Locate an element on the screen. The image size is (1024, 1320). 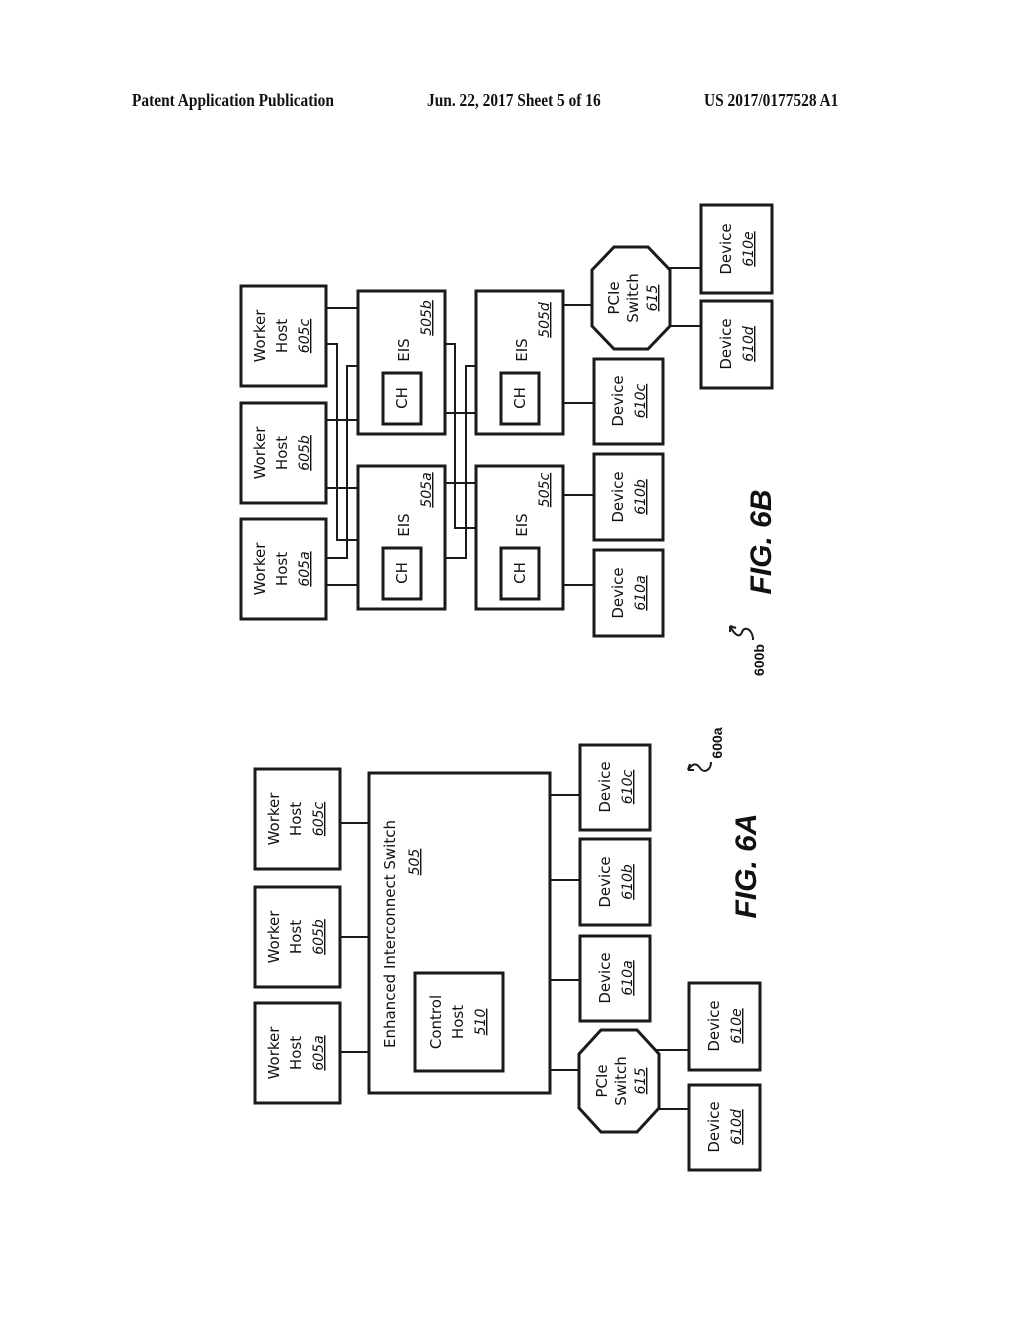
label-group: 600b is located at coordinates (759, 660).